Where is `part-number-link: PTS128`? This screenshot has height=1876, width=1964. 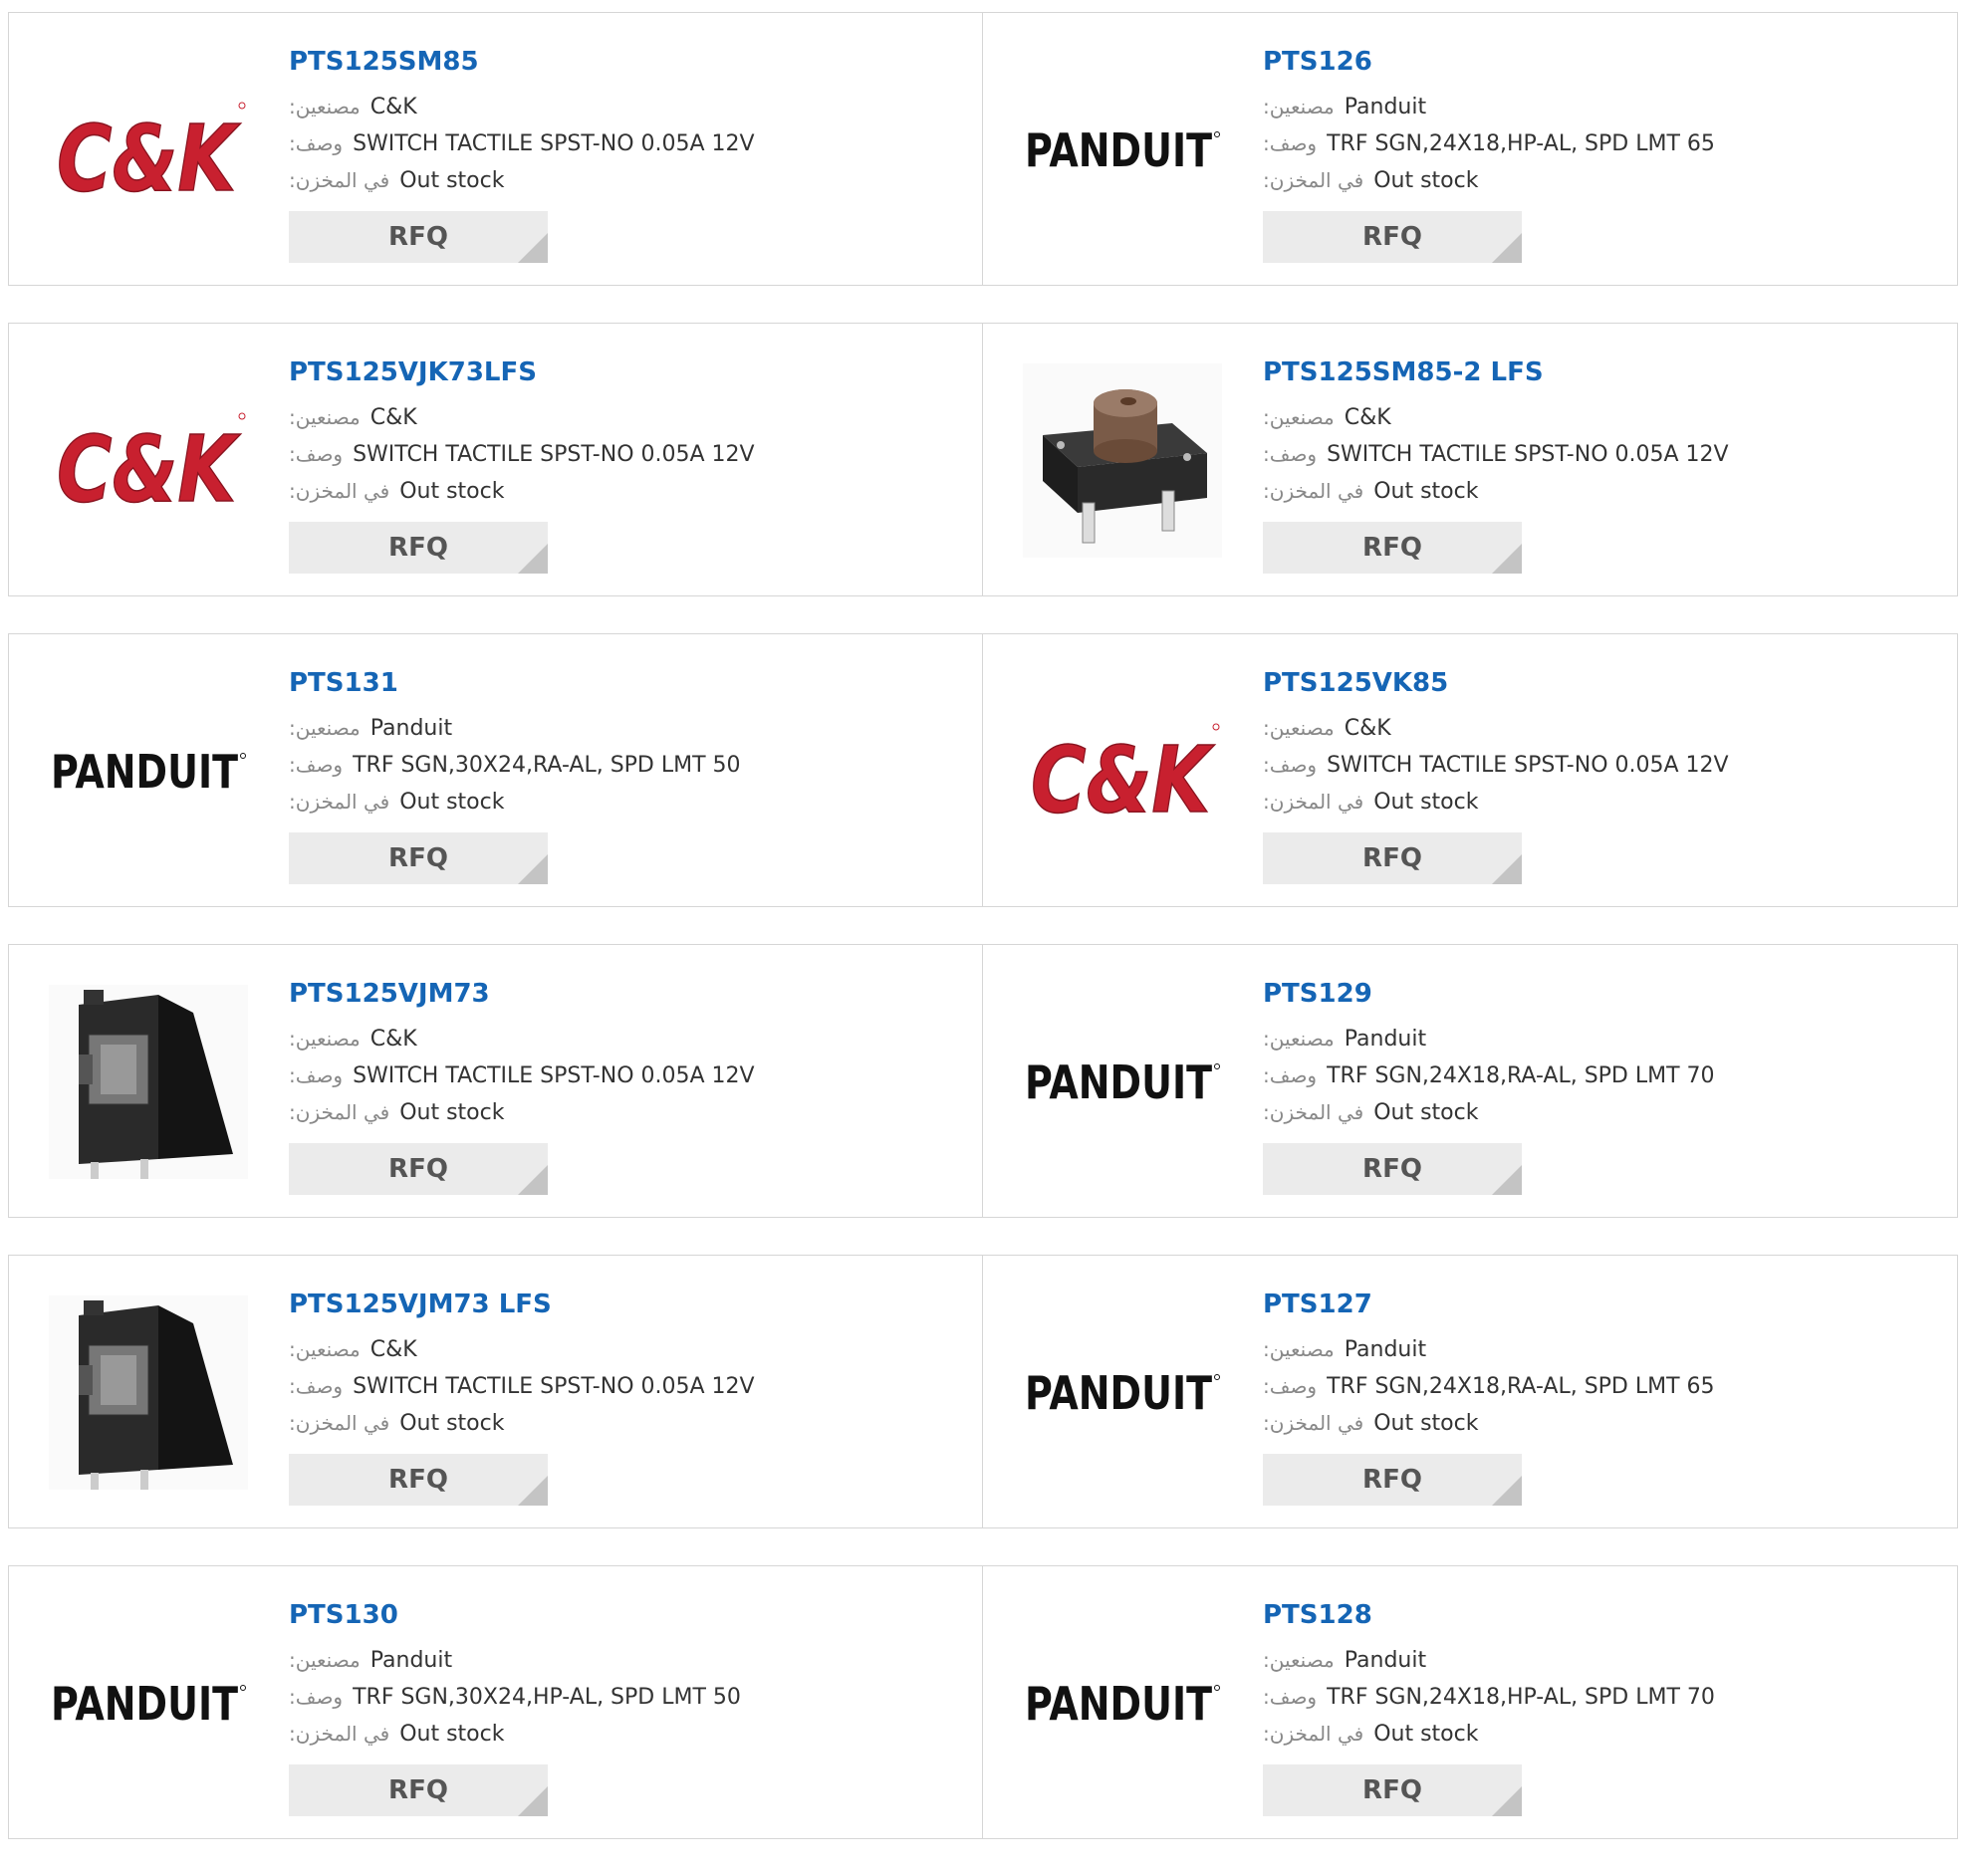 part-number-link: PTS128 is located at coordinates (1489, 1615).